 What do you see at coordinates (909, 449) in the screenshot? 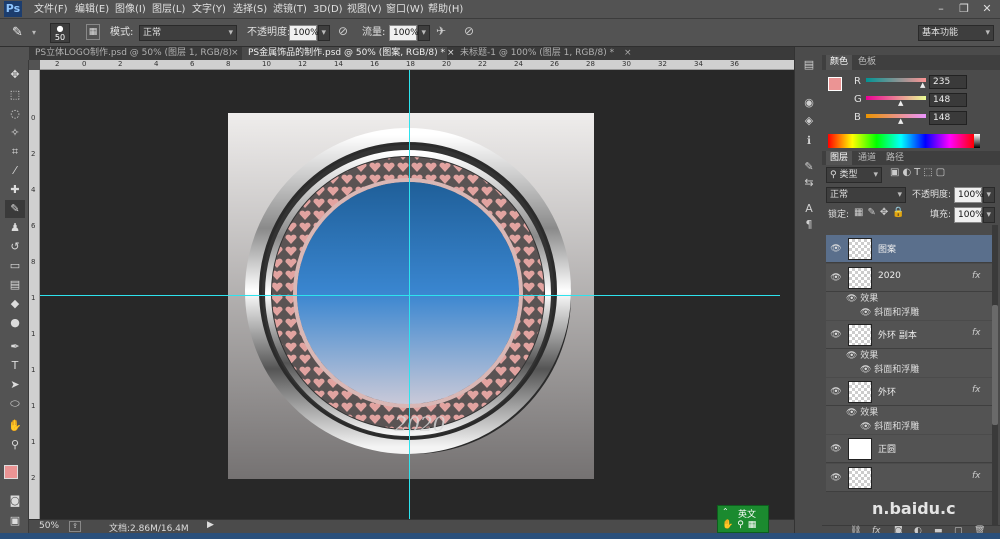
I see `layer-row: 👁 正圆` at bounding box center [909, 449].